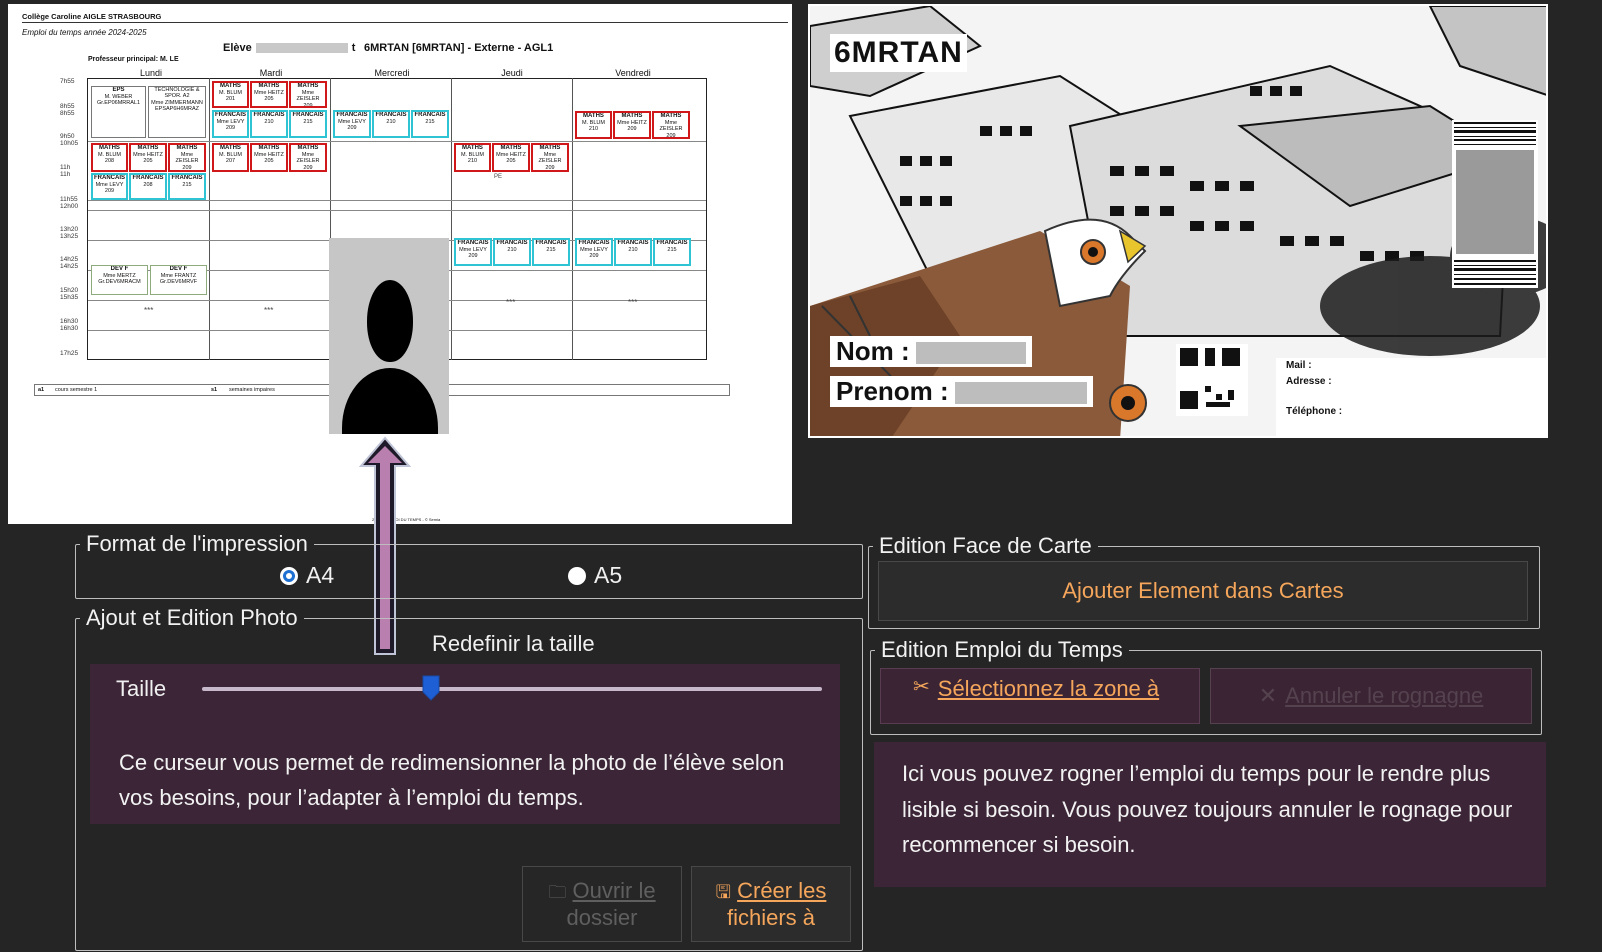 The image size is (1602, 952). I want to click on course-cell: MATHS Mme HEITZ 205, so click(148, 157).